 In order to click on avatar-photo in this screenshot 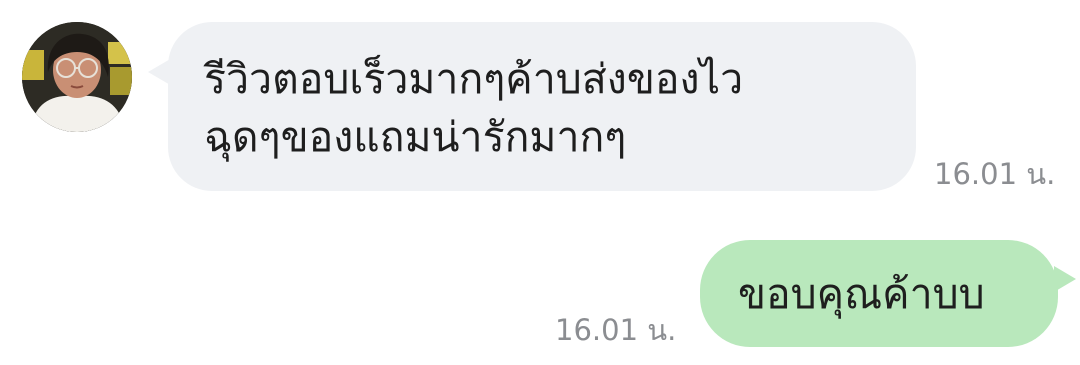, I will do `click(77, 77)`.